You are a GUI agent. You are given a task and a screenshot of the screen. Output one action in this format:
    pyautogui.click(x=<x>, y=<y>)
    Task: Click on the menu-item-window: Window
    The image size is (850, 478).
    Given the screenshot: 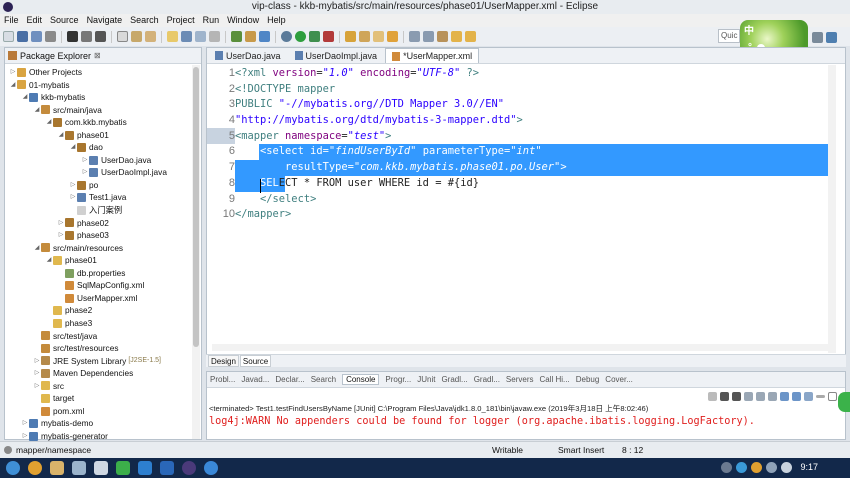 What is the action you would take?
    pyautogui.click(x=243, y=20)
    